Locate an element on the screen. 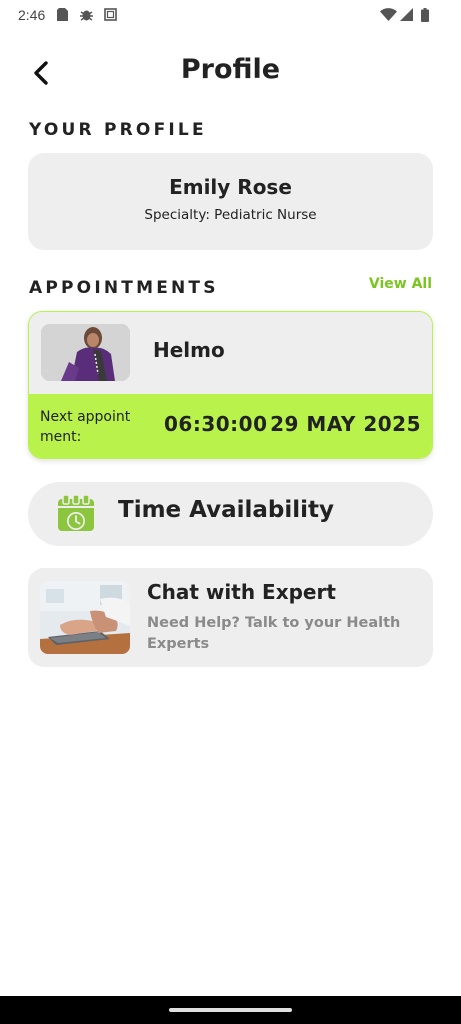  appointment-time: 06:30:00 is located at coordinates (216, 424).